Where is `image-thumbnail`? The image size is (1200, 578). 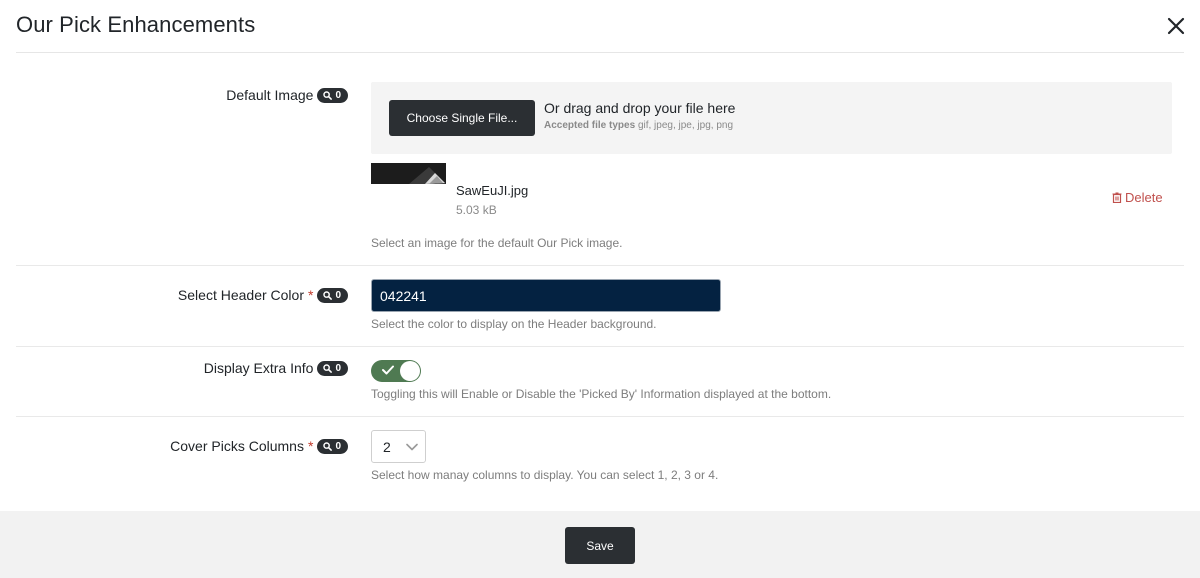
image-thumbnail is located at coordinates (408, 173).